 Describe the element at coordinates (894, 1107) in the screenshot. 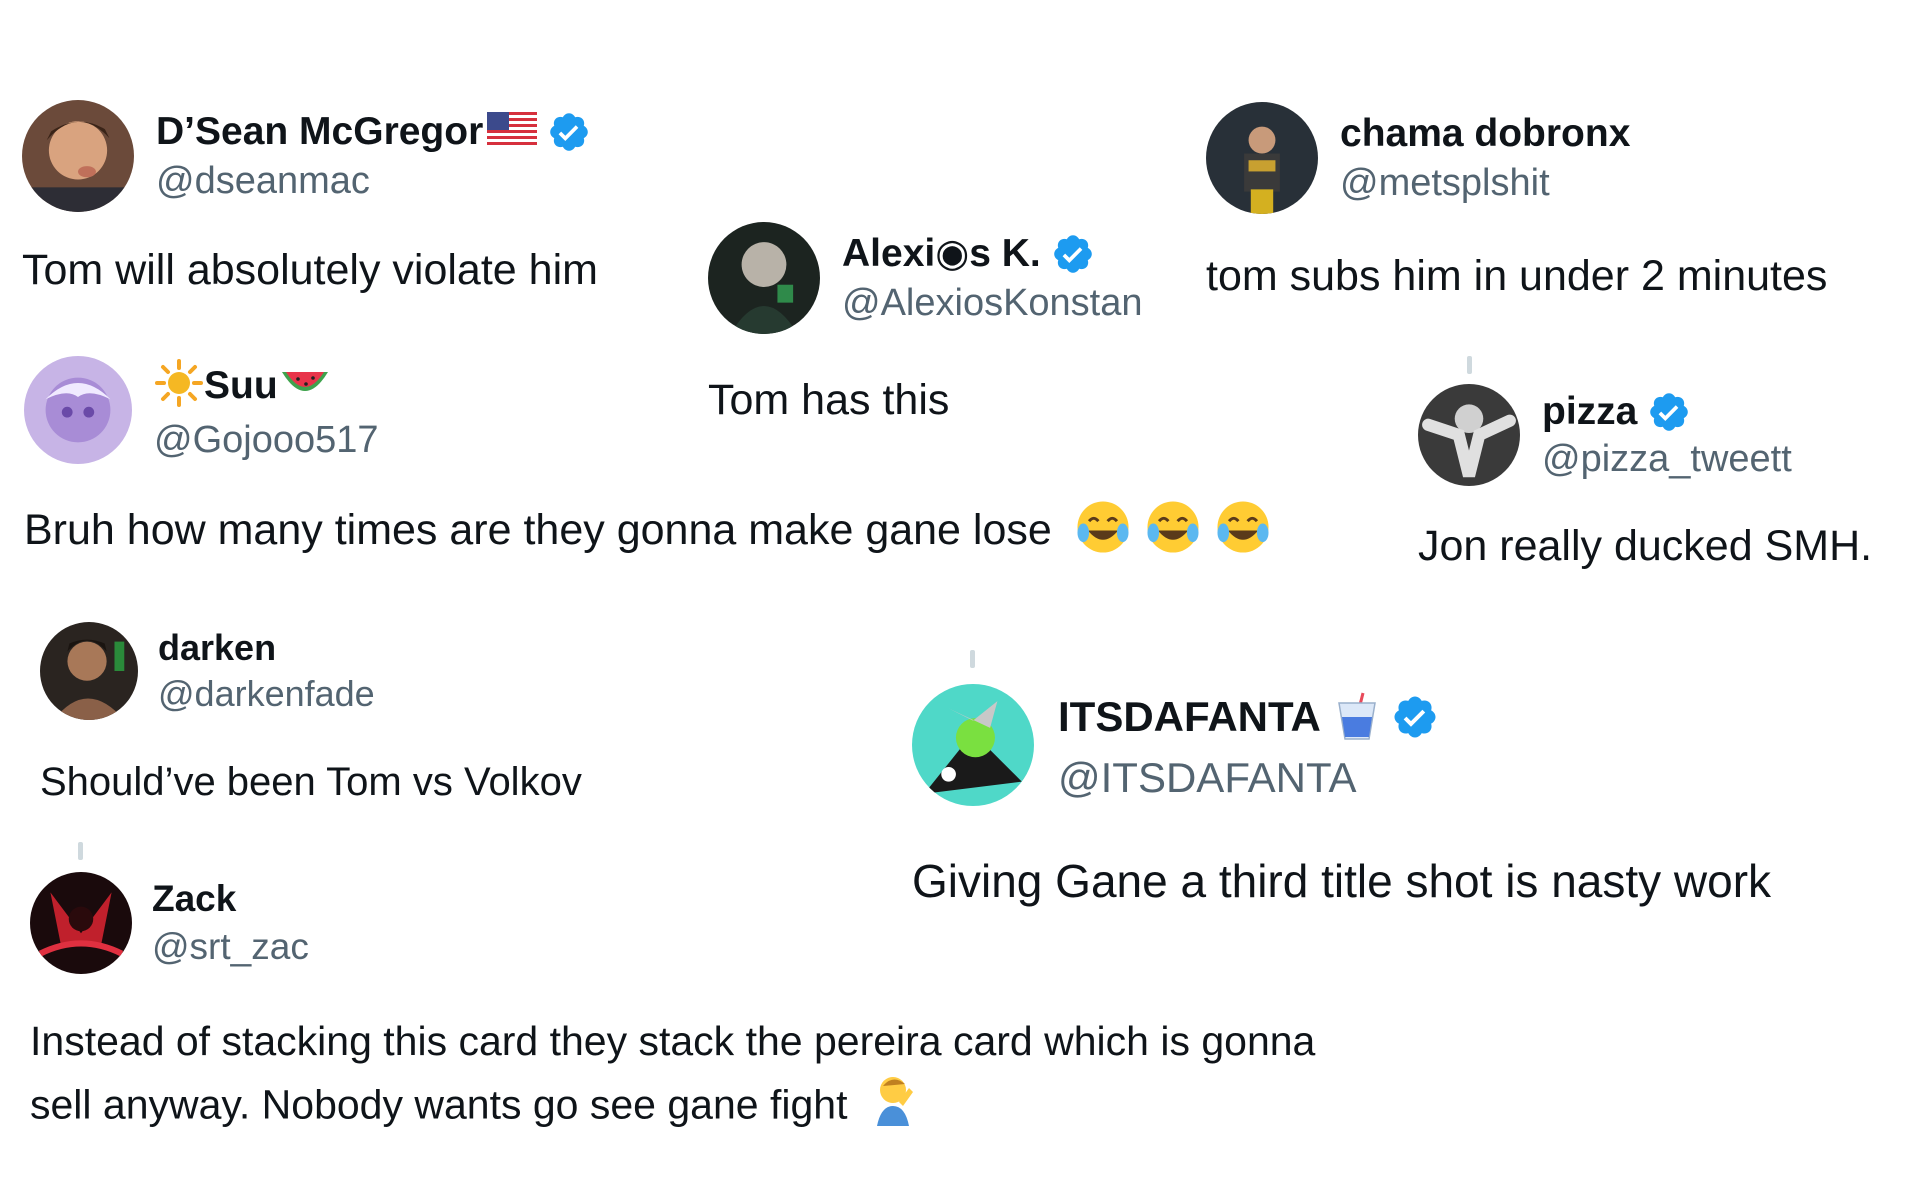

I see `facepalm-icon` at that location.